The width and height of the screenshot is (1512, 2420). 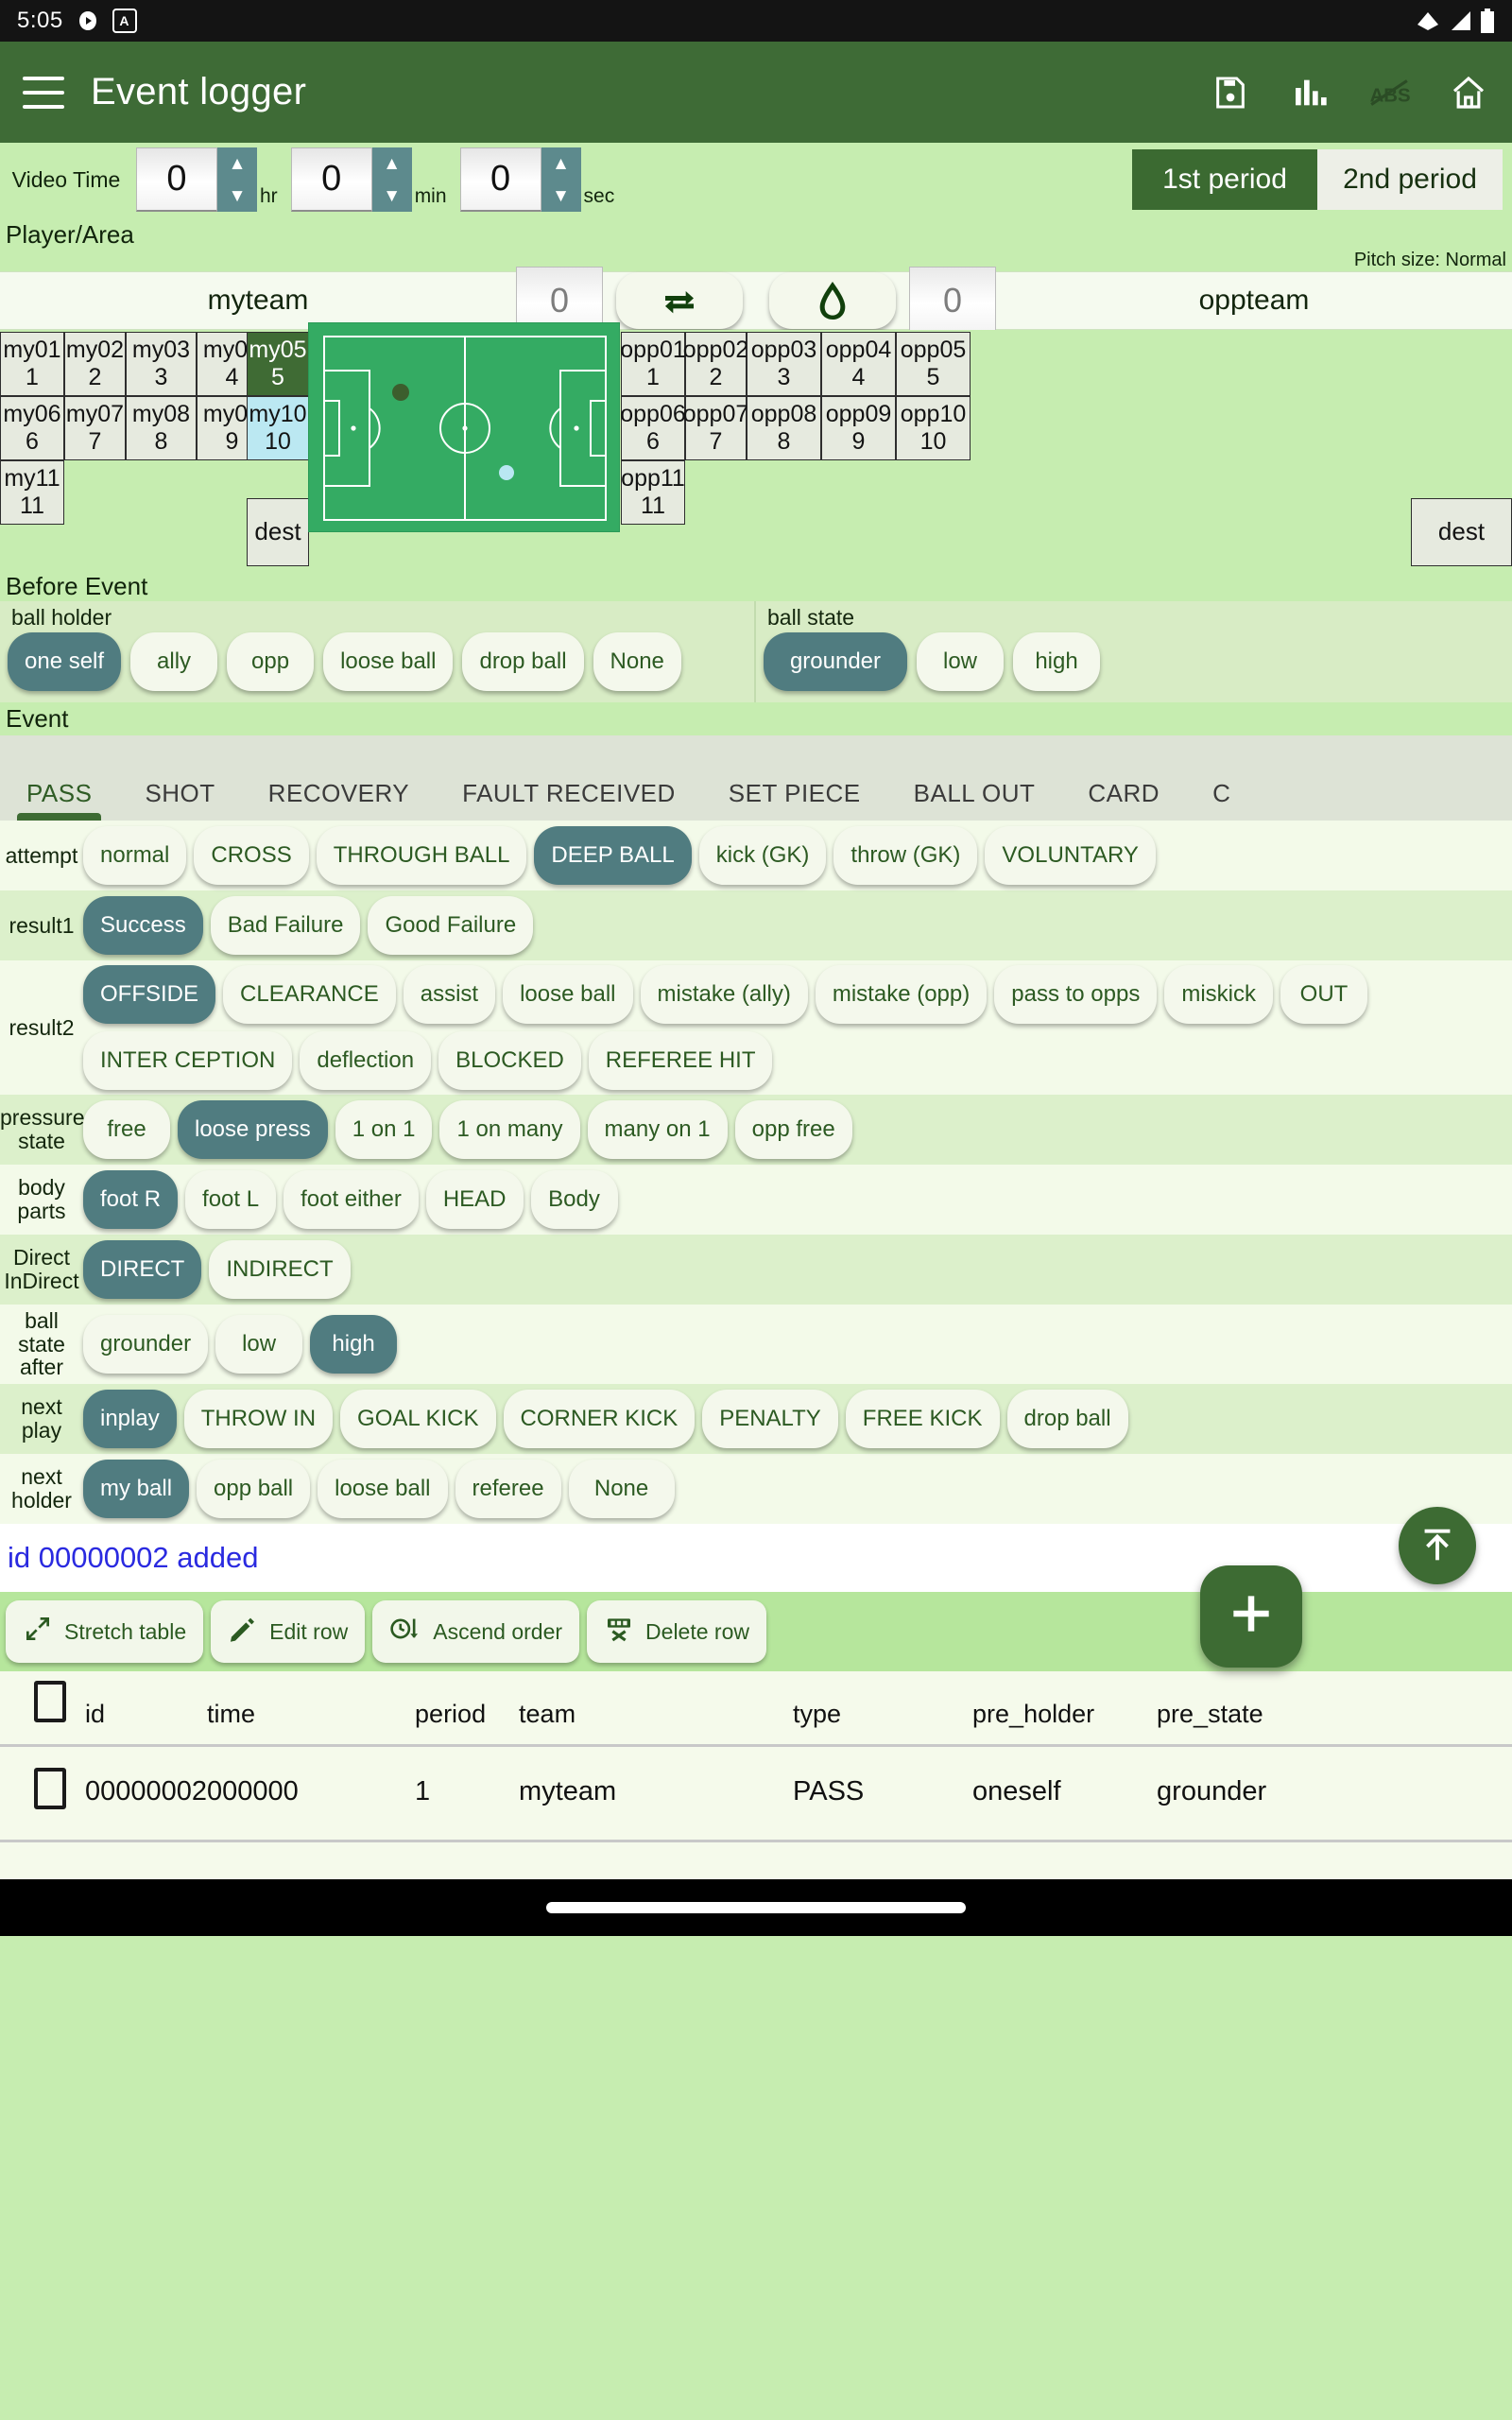 What do you see at coordinates (715, 428) in the screenshot?
I see `player-cell-opp07: opp07 7` at bounding box center [715, 428].